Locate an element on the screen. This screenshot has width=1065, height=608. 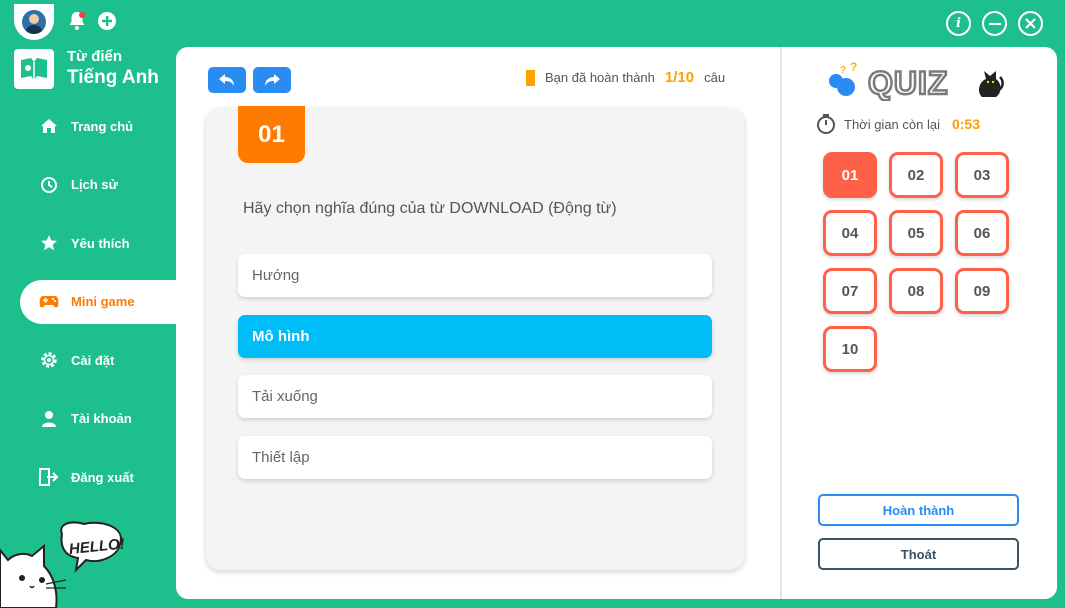
minimize-icon is located at coordinates (994, 23).